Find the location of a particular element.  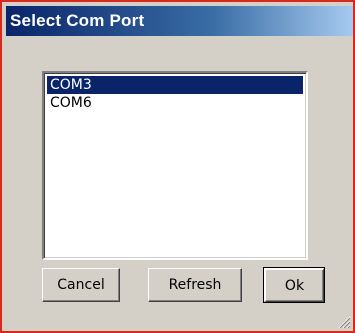

ok-button: Ok is located at coordinates (294, 285).